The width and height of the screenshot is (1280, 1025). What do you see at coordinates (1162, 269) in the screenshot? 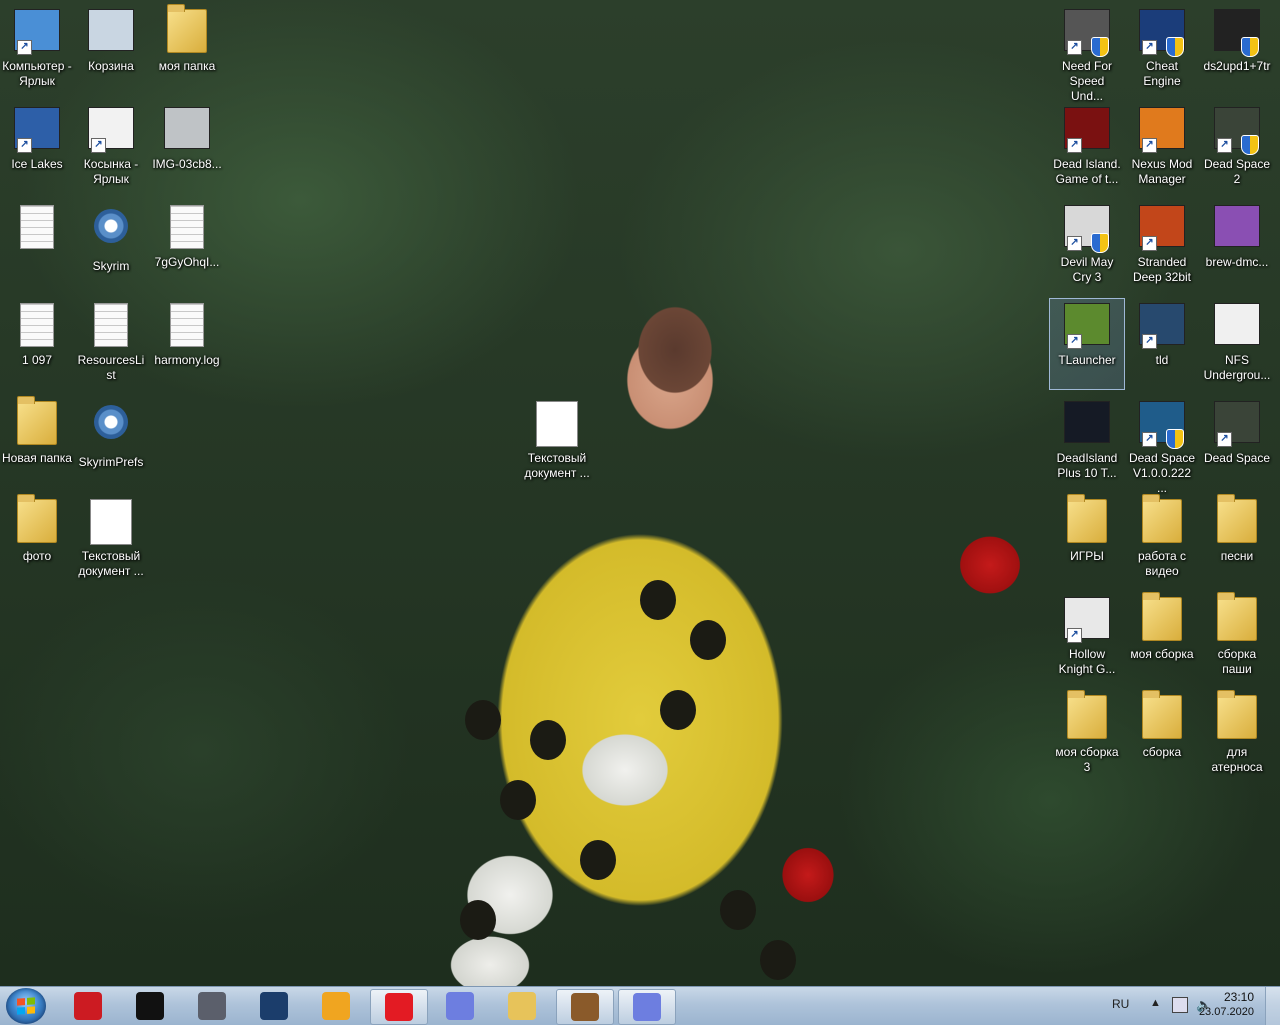
I see `desktop-icon-label: Stranded Deep 32bit` at bounding box center [1162, 269].